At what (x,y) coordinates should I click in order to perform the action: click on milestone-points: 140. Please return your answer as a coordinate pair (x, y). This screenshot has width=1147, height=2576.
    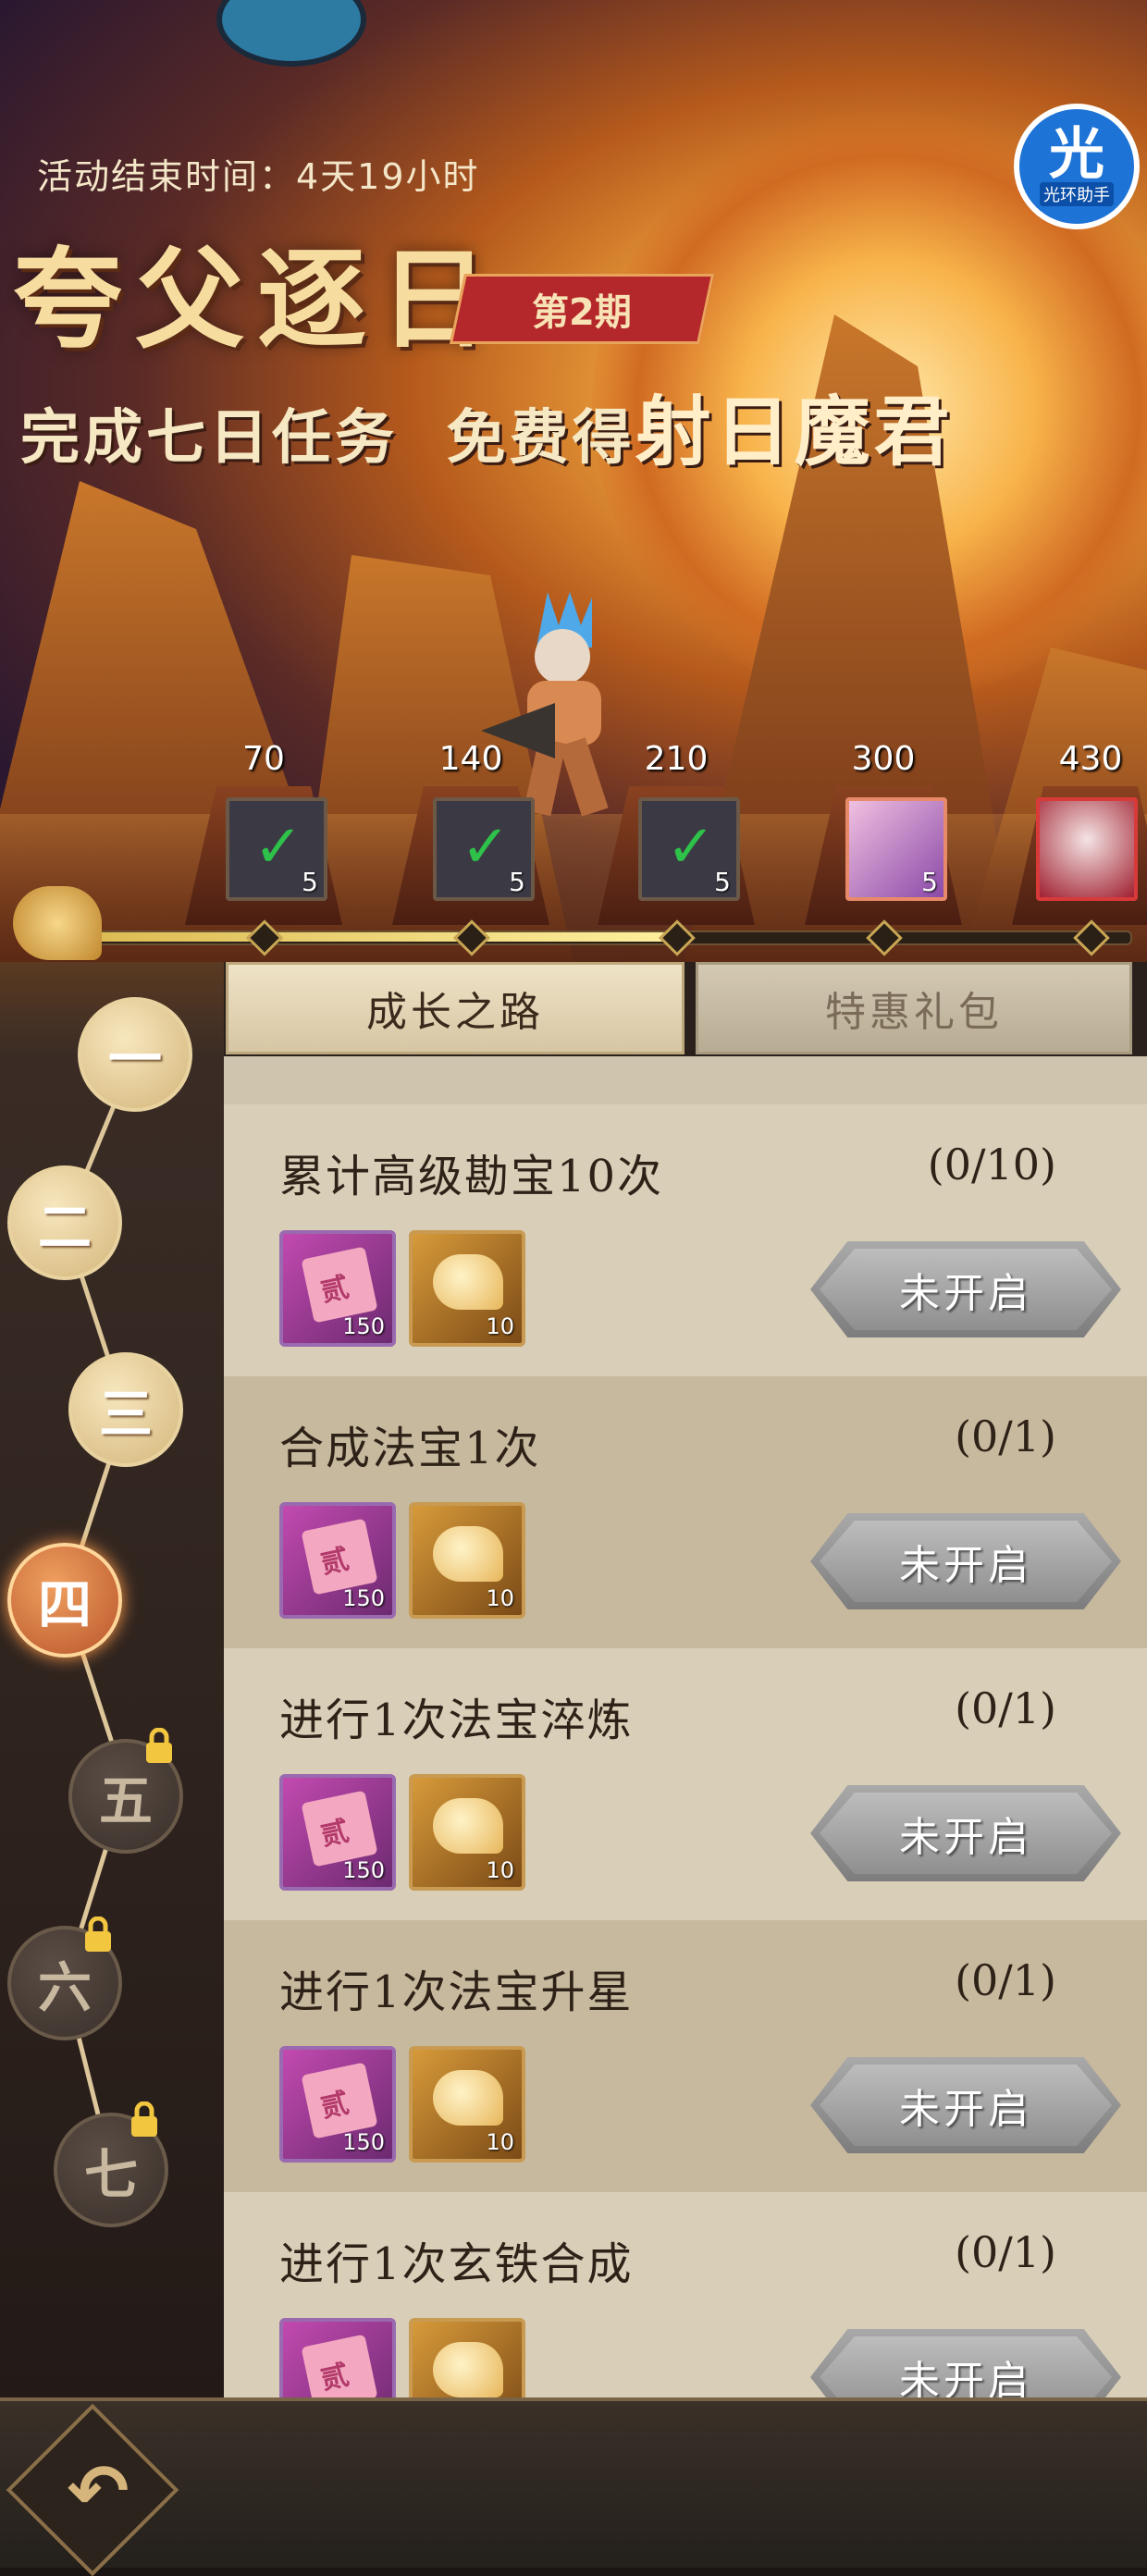
    Looking at the image, I should click on (471, 759).